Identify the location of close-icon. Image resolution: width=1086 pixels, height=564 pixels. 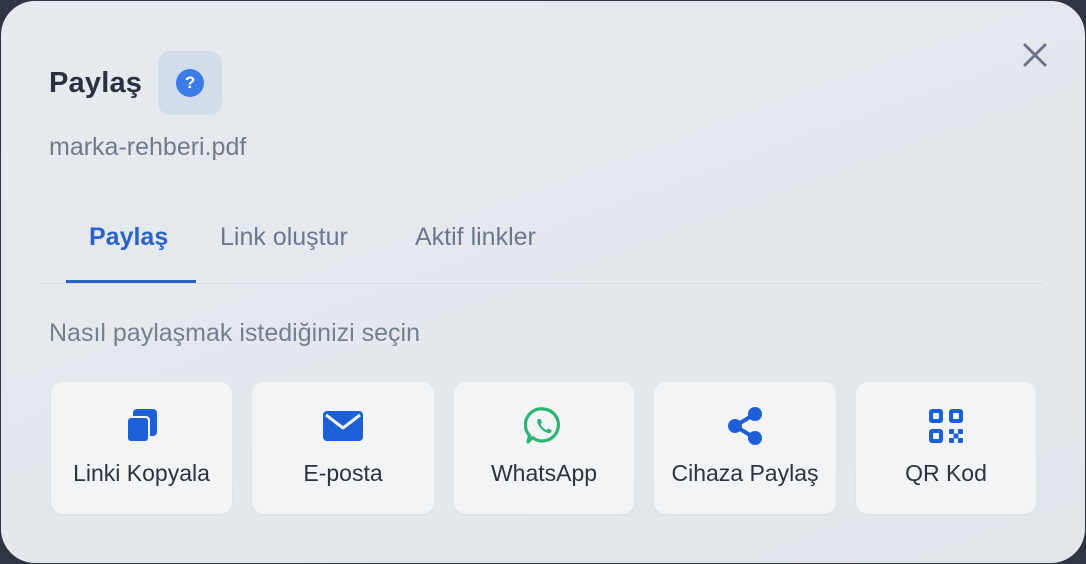
(1035, 55).